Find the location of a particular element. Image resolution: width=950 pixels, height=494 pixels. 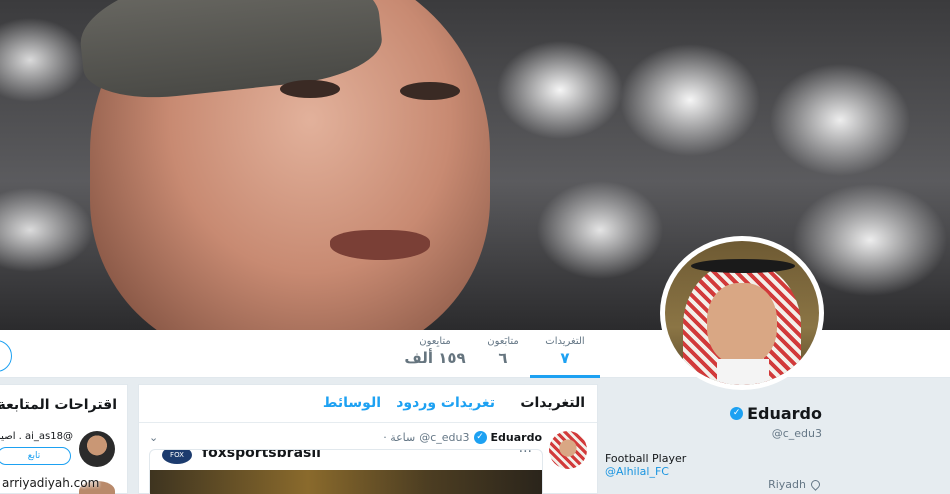

stat-following: متابَعون ٦ is located at coordinates (503, 351).